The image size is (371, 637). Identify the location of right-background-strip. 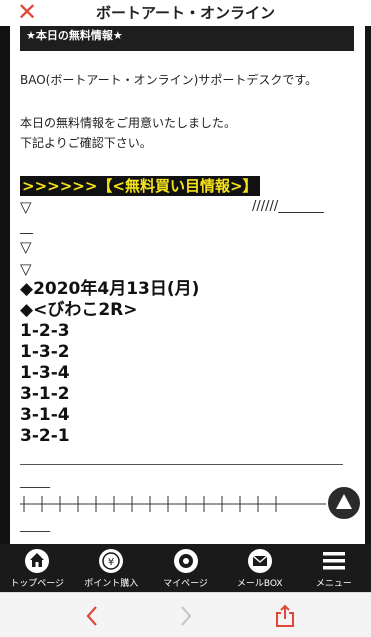
(368, 285).